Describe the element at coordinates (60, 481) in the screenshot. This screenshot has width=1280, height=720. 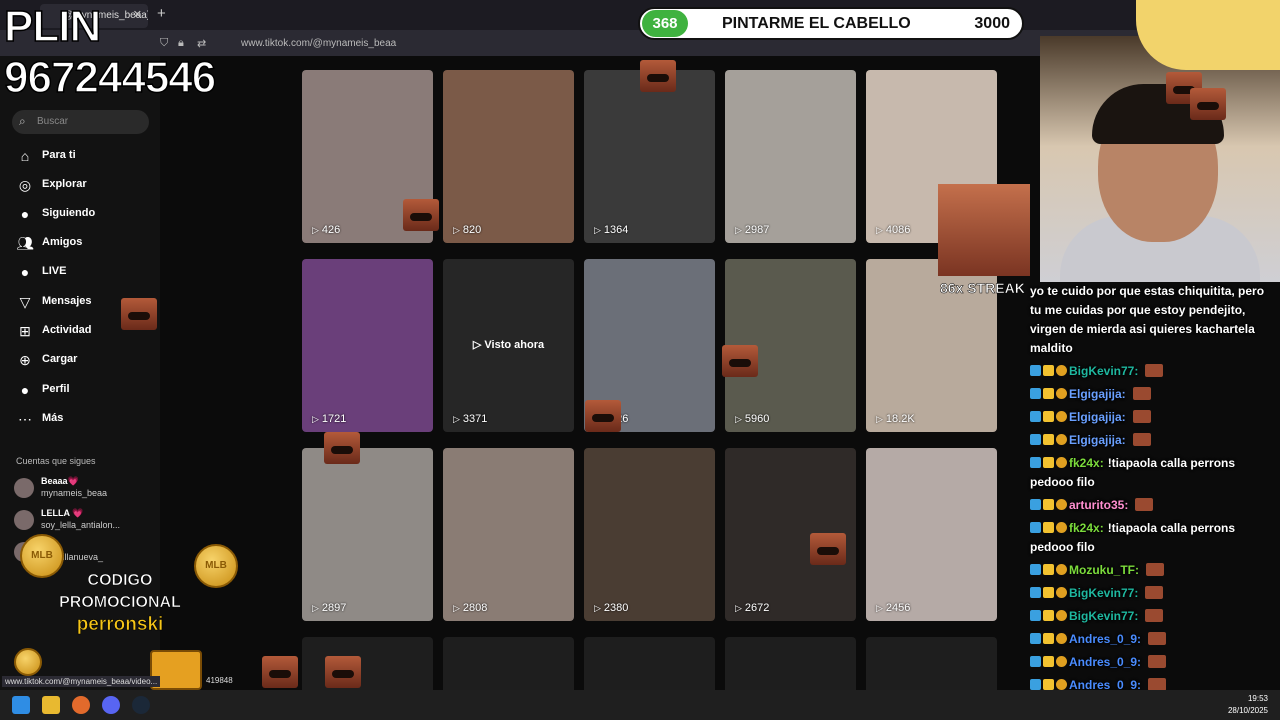
I see `account-name: Beaaa💗` at that location.